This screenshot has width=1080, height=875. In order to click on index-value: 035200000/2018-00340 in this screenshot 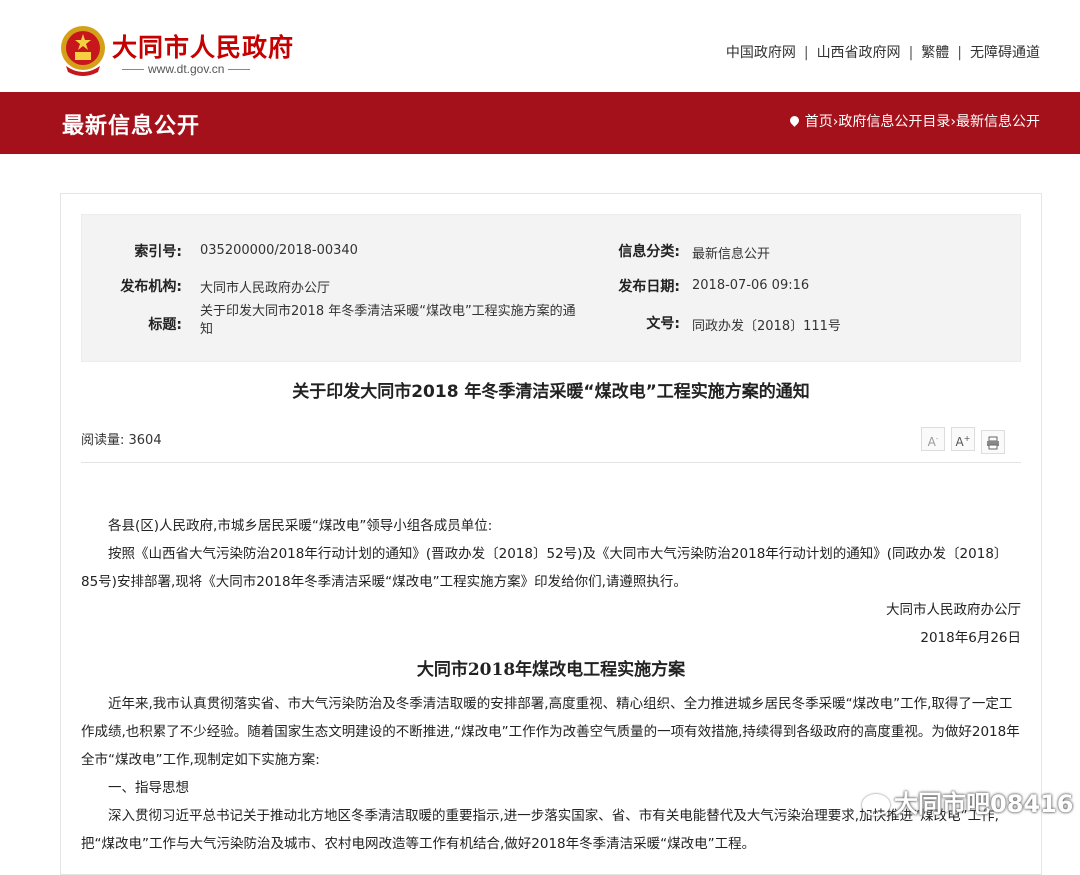, I will do `click(279, 250)`.